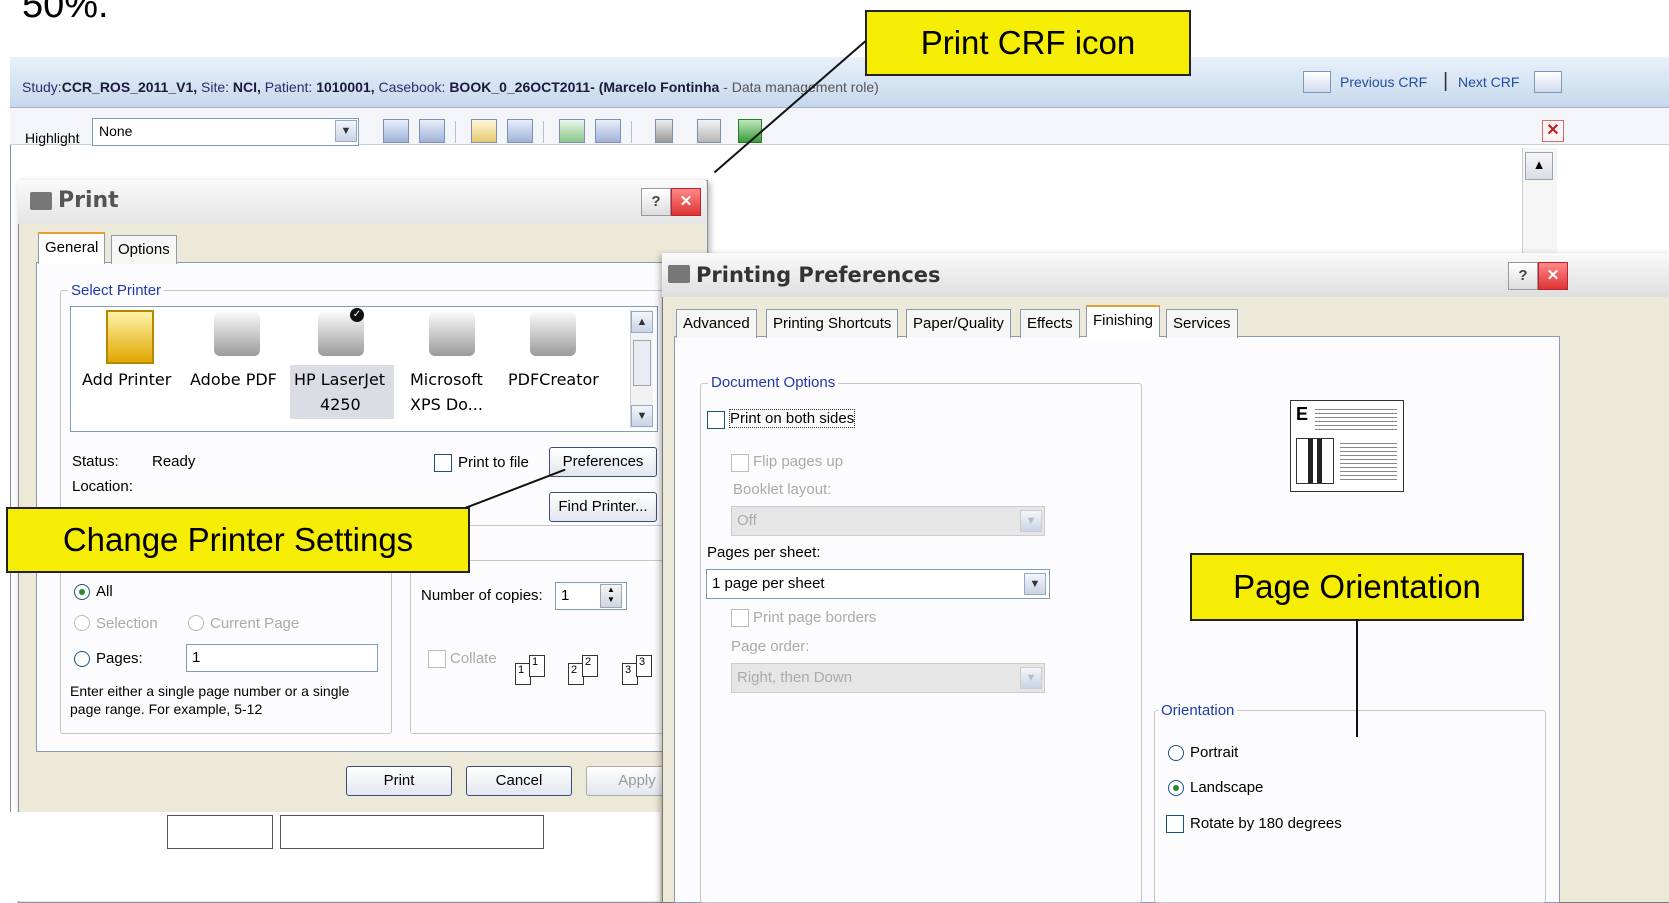  I want to click on tab-services: Services, so click(1202, 323).